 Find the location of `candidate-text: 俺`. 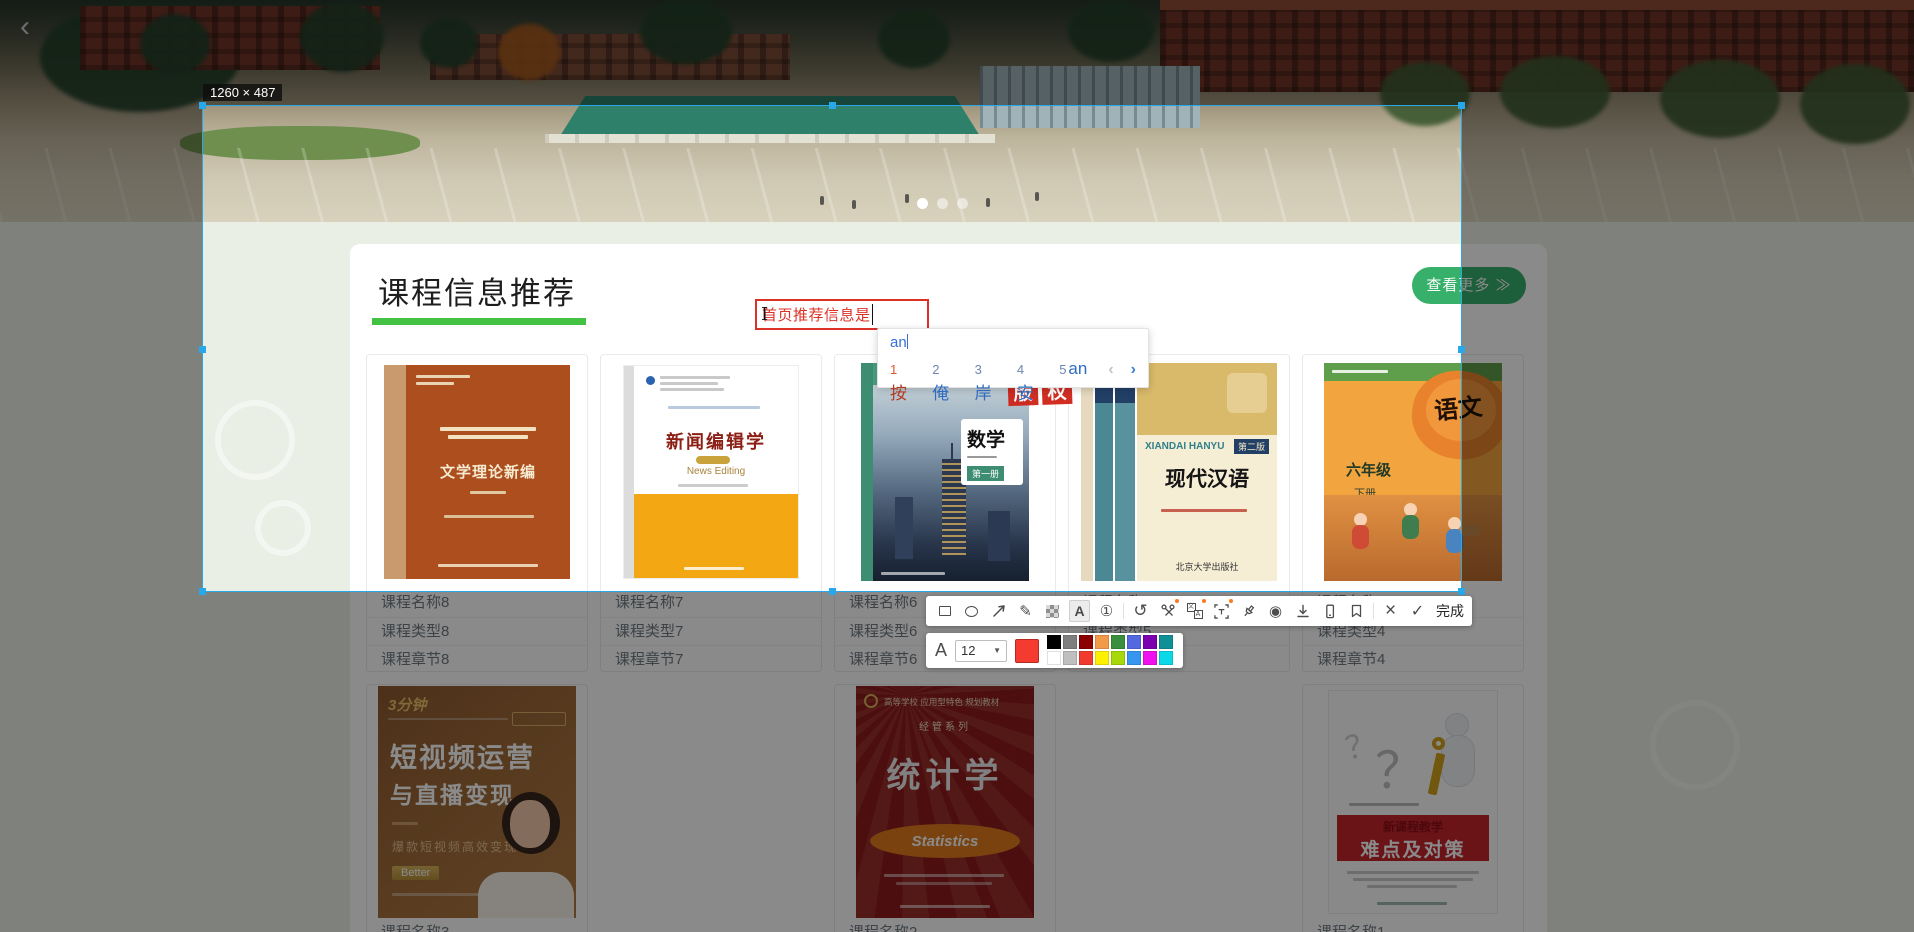

candidate-text: 俺 is located at coordinates (941, 393).